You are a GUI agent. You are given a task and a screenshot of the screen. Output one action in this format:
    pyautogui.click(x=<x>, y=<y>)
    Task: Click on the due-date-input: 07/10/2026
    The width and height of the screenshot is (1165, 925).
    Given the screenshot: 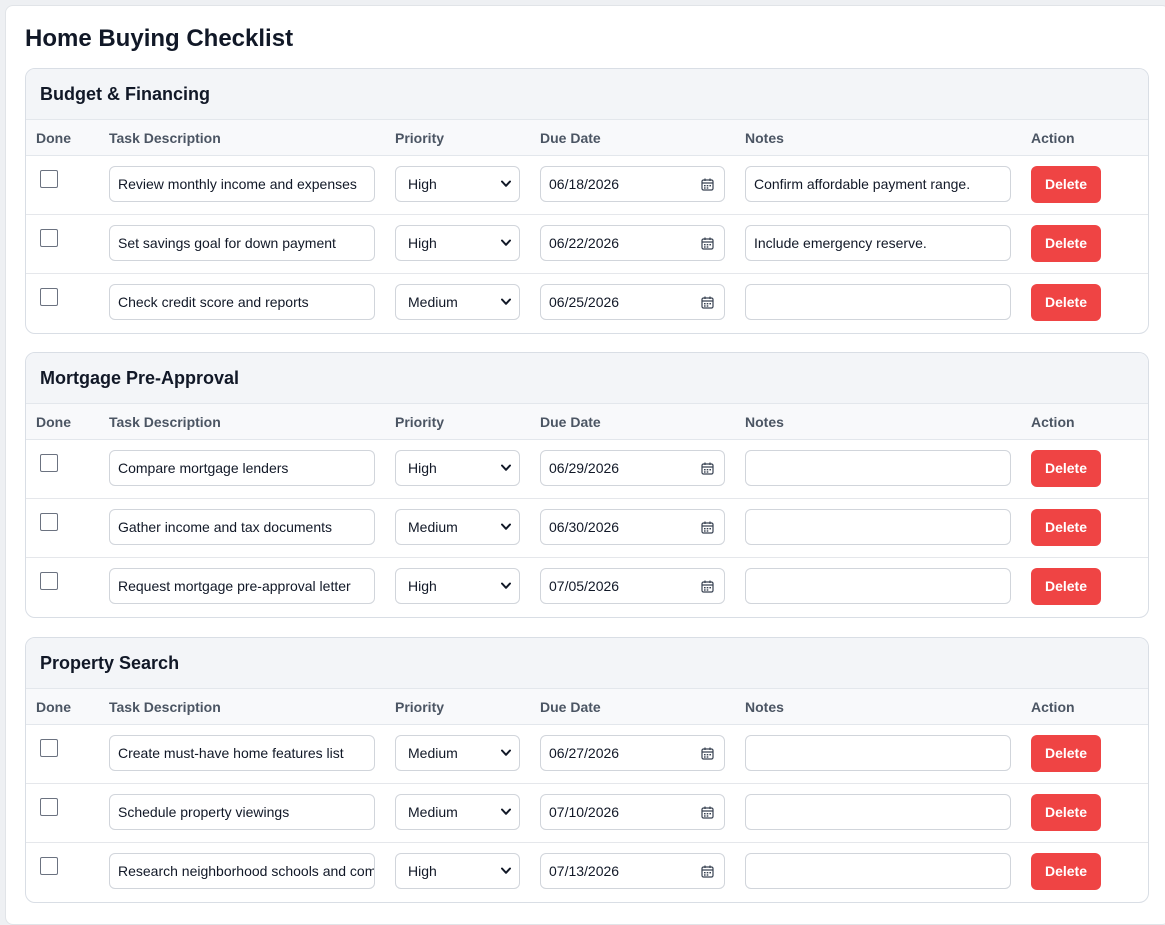 What is the action you would take?
    pyautogui.click(x=632, y=812)
    